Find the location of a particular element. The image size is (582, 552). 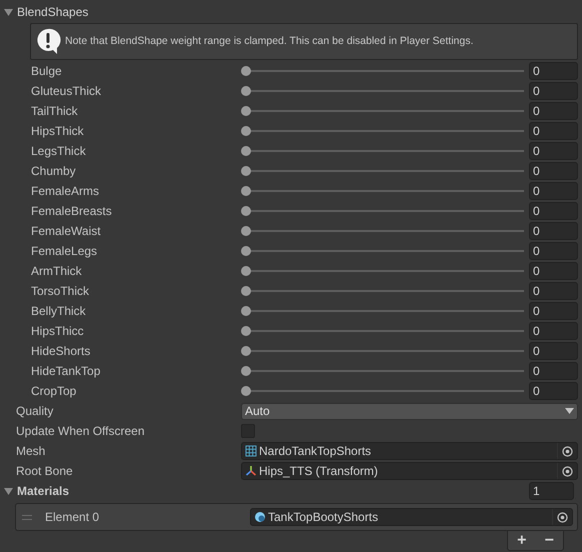

field-label: TorsoThick is located at coordinates (60, 291).